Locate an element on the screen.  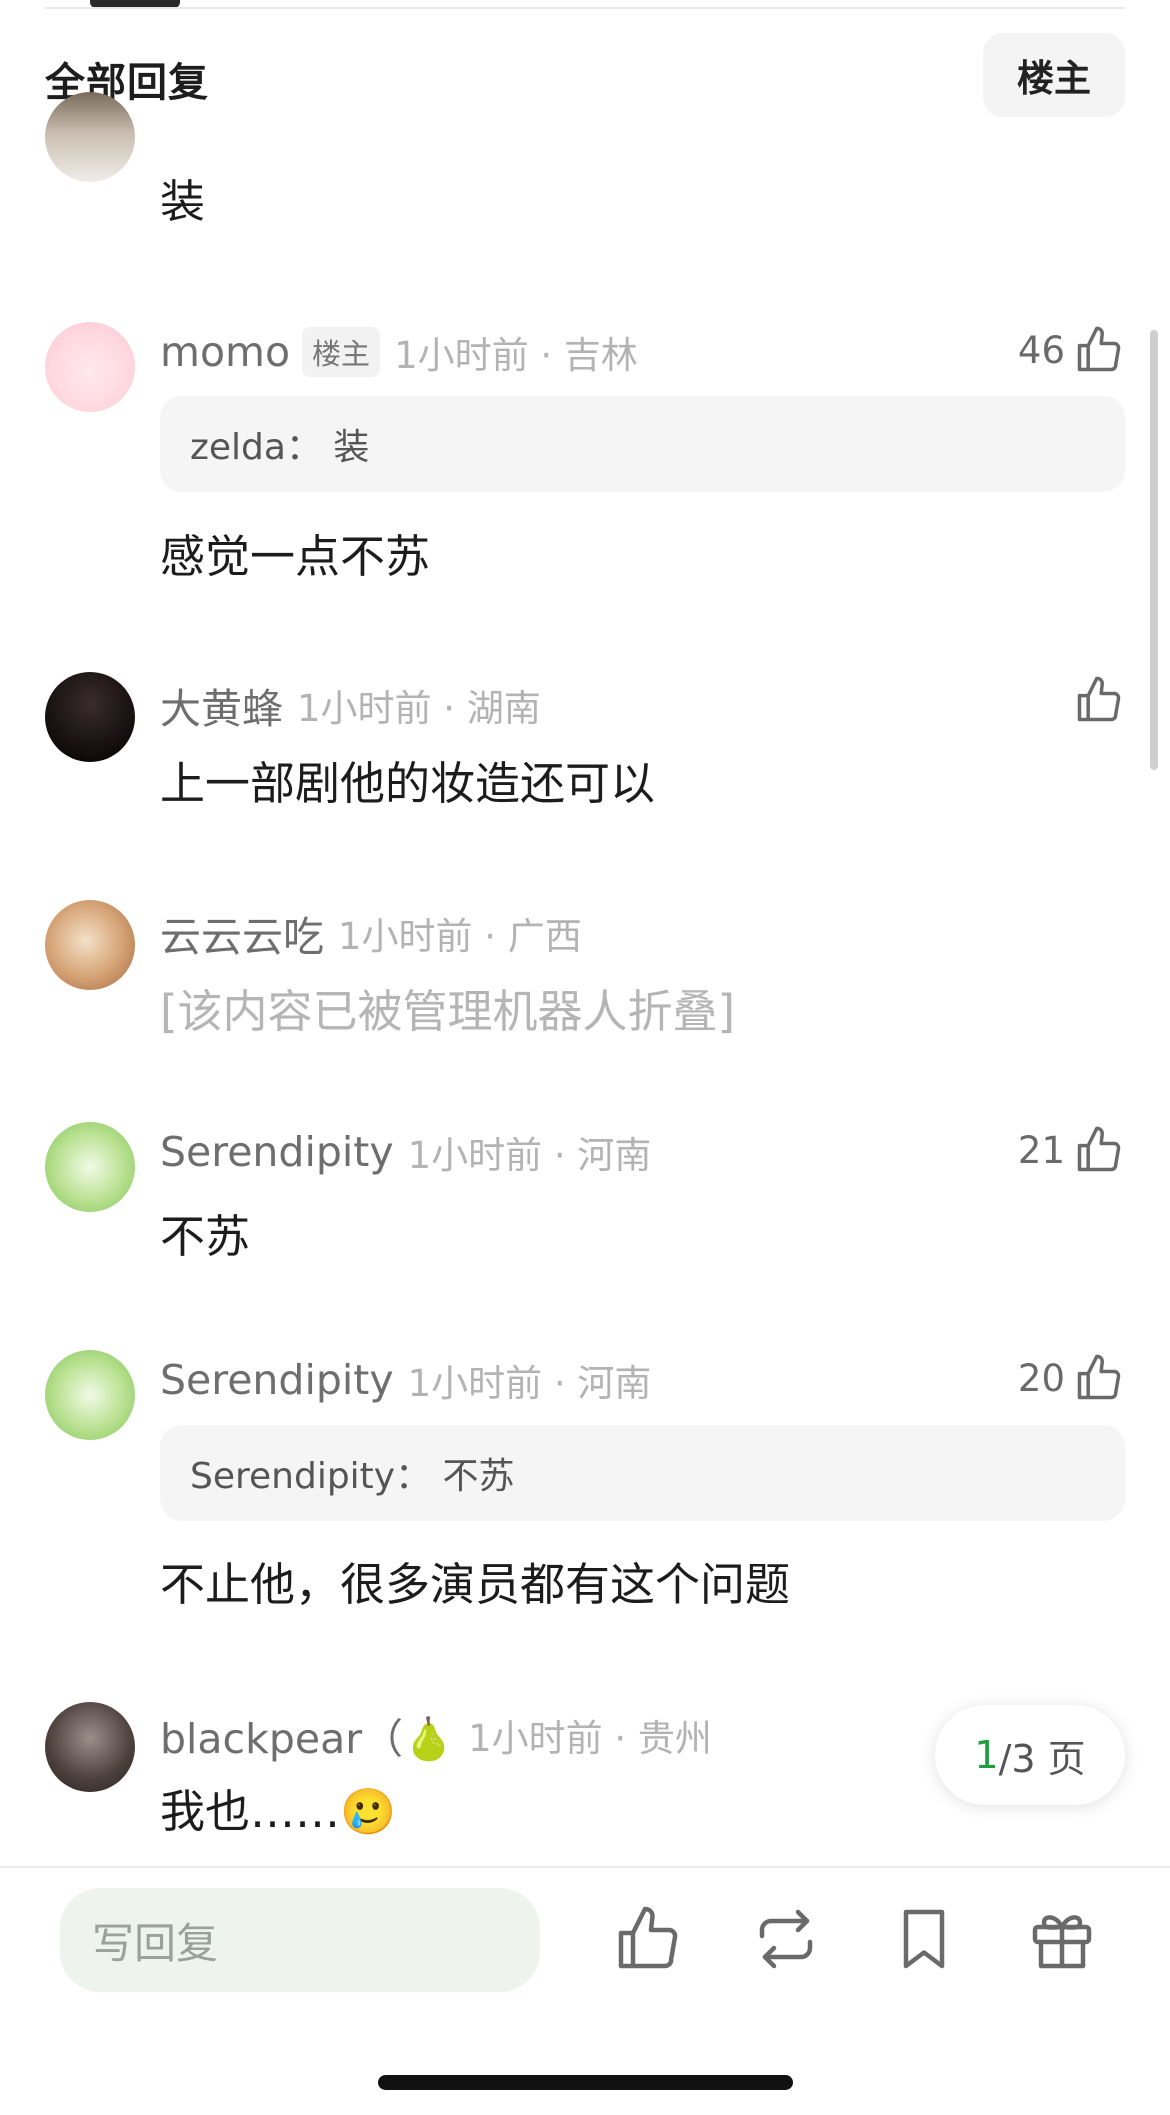
comment-content: 不止他，很多演员都有这个问题 is located at coordinates (475, 1584).